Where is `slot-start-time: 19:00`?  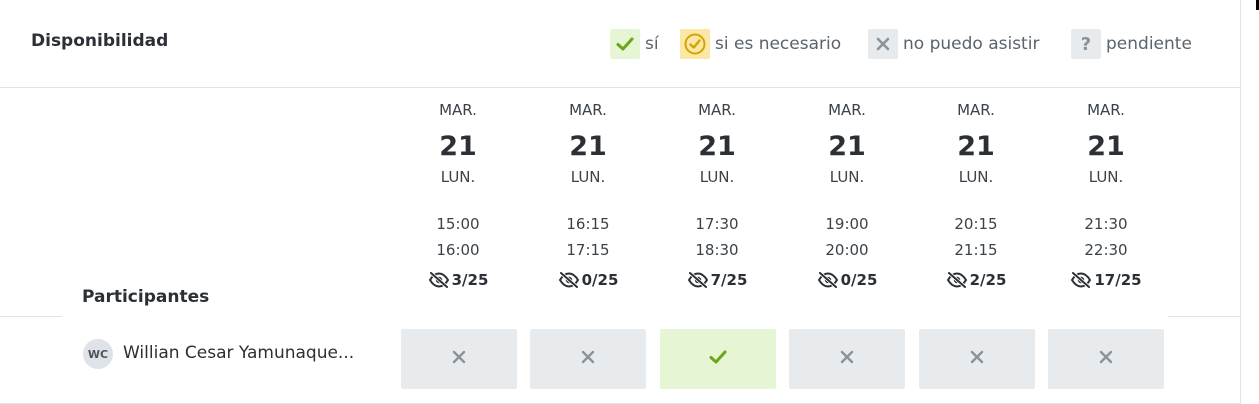 slot-start-time: 19:00 is located at coordinates (847, 224).